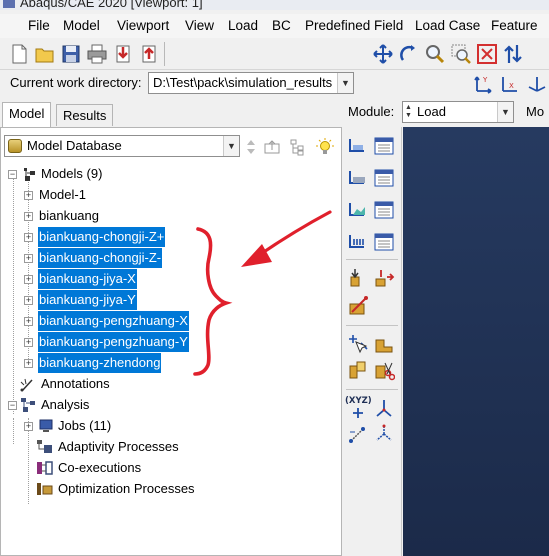  What do you see at coordinates (384, 370) in the screenshot?
I see `set-cut-icon` at bounding box center [384, 370].